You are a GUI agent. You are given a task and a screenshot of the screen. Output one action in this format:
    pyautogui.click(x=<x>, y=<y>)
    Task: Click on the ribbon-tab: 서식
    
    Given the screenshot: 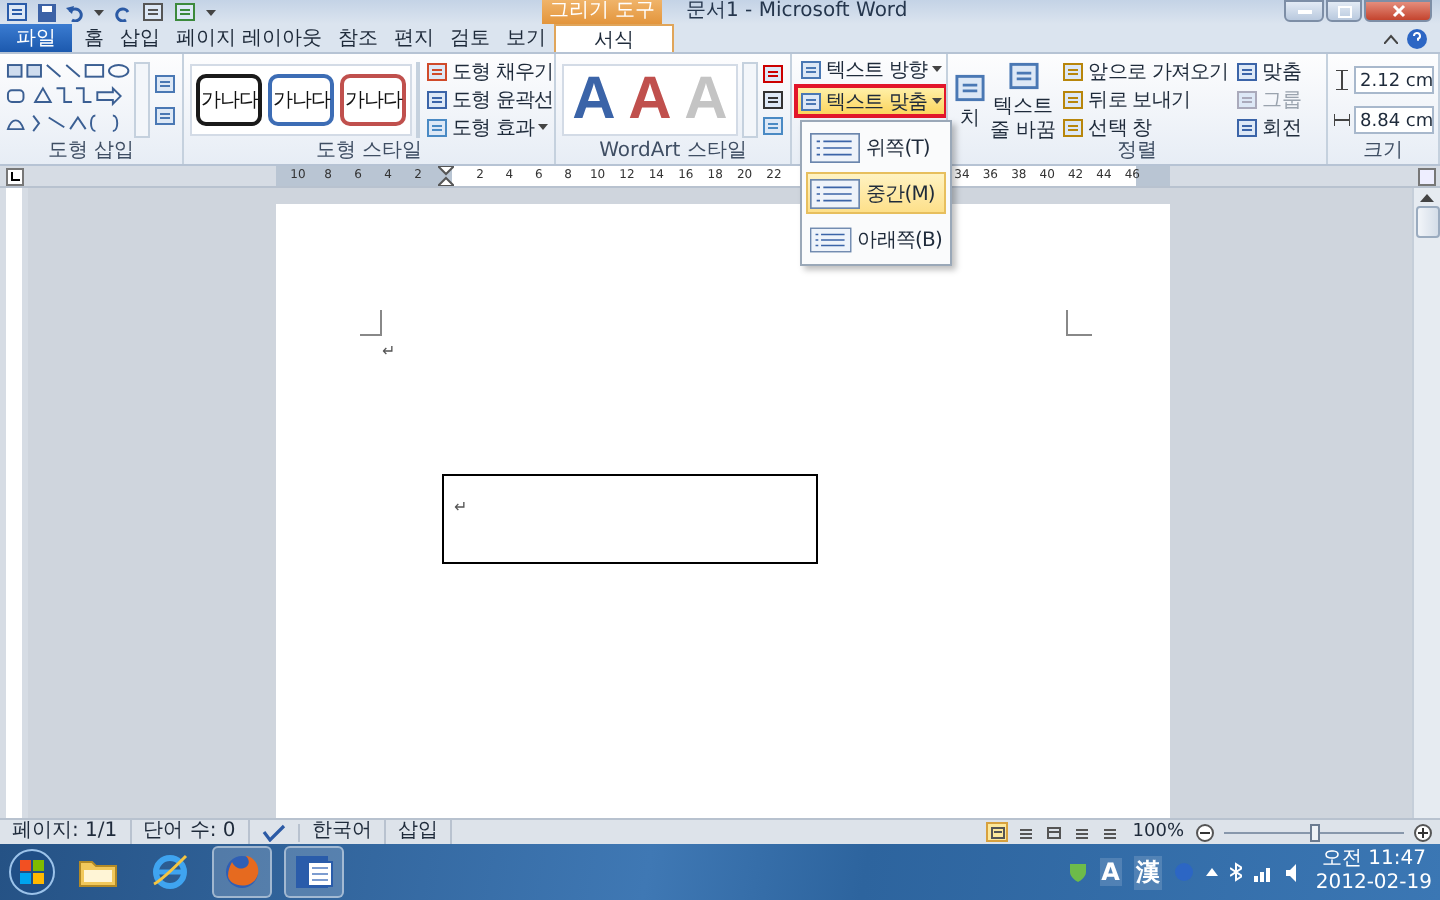 What is the action you would take?
    pyautogui.click(x=614, y=38)
    